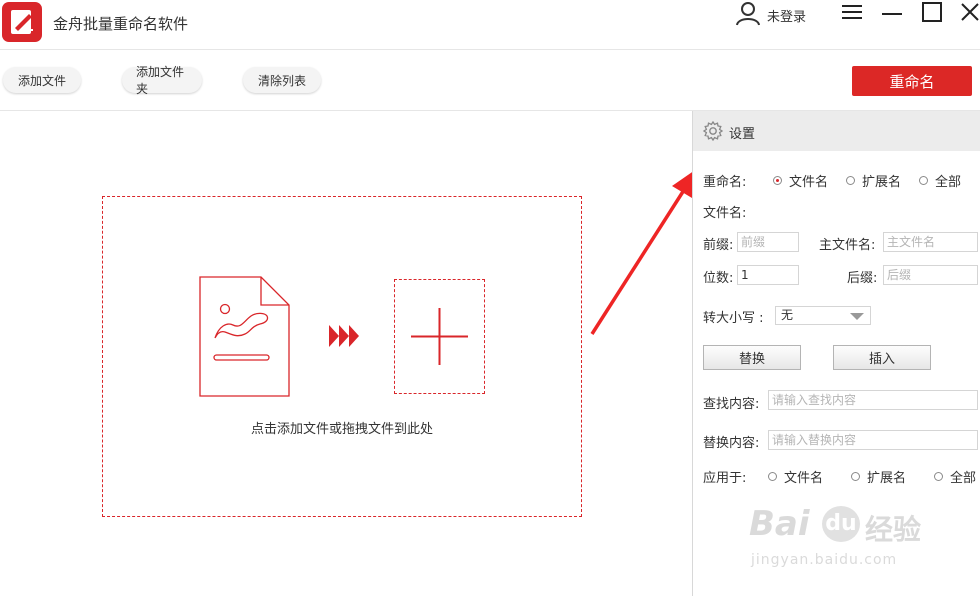 The image size is (980, 596). I want to click on apply-label: 应用于:, so click(725, 478).